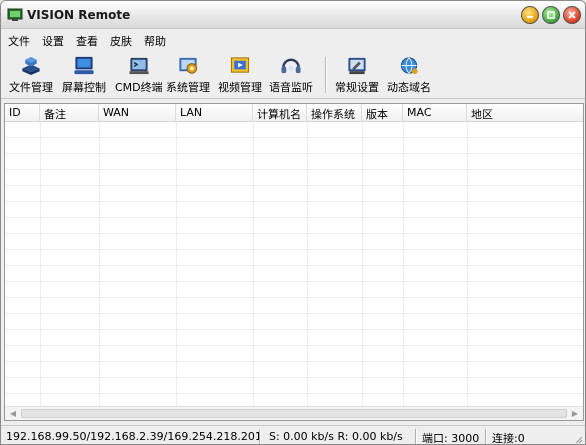 This screenshot has height=445, width=586. Describe the element at coordinates (53, 40) in the screenshot. I see `menu-settings: 设置` at that location.